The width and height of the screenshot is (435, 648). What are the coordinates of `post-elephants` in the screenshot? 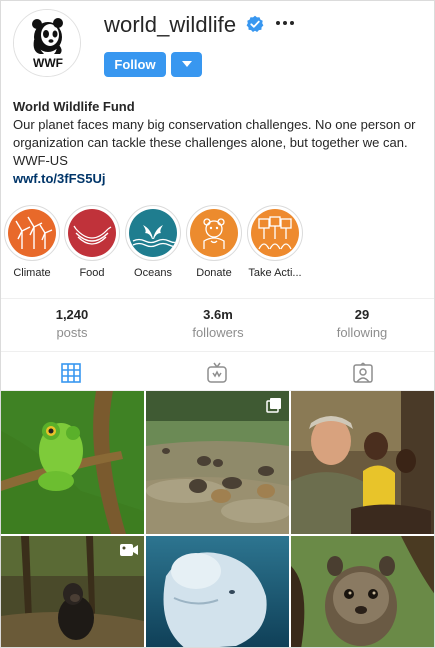 It's located at (217, 462).